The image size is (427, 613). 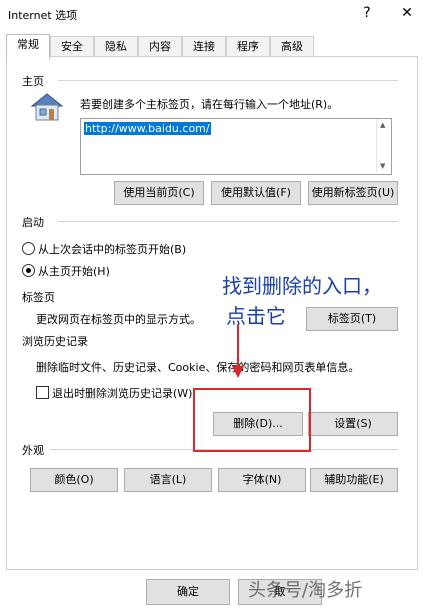 I want to click on radio-selected-dot, so click(x=28, y=270).